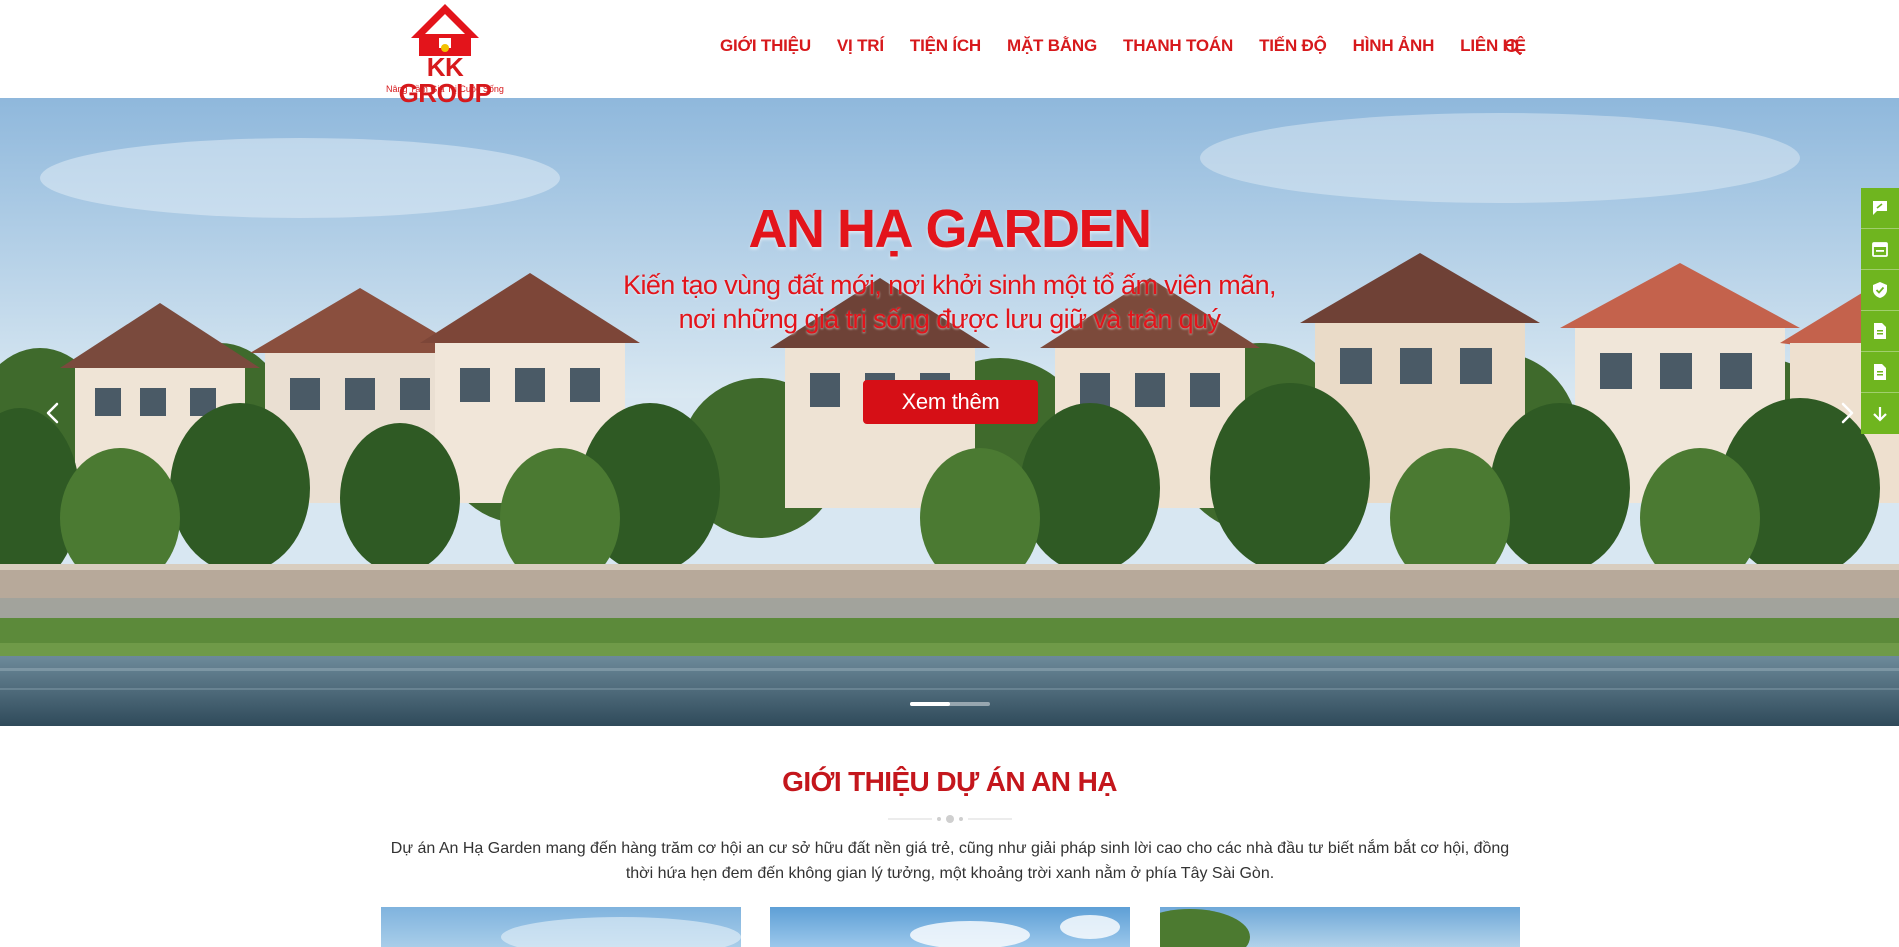  Describe the element at coordinates (1178, 46) in the screenshot. I see `nav-thanh-toan: THANH TOÁN` at that location.